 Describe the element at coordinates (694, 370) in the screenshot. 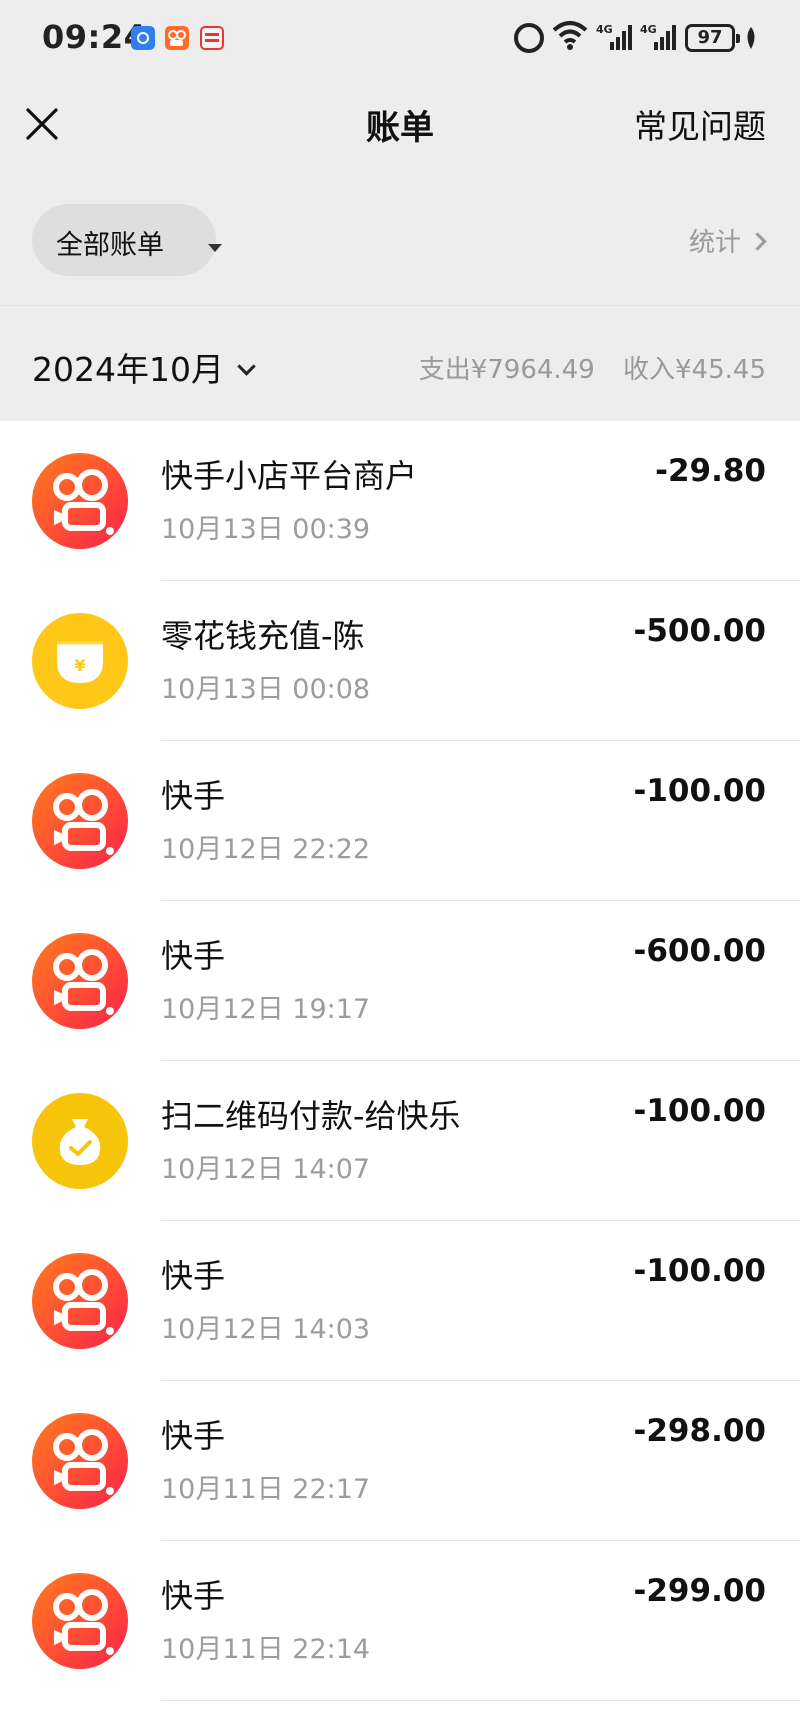

I see `income-total: 收入¥45.45` at that location.